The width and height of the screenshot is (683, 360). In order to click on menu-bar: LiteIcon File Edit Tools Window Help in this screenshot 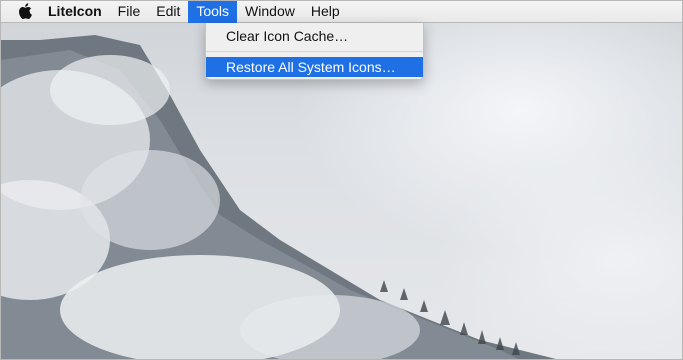, I will do `click(341, 11)`.